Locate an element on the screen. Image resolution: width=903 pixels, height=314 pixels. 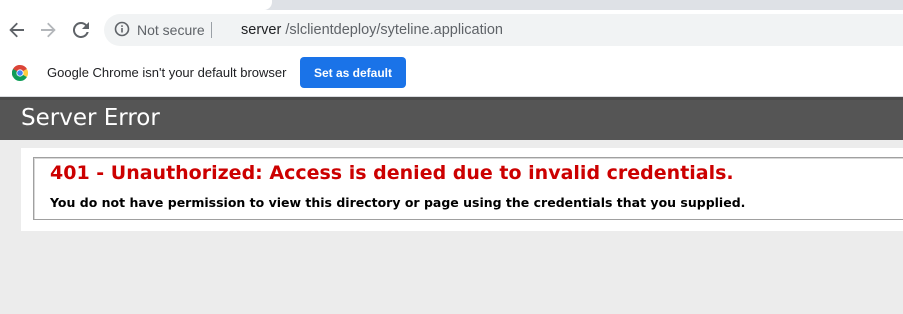
info-circle-icon is located at coordinates (122, 29).